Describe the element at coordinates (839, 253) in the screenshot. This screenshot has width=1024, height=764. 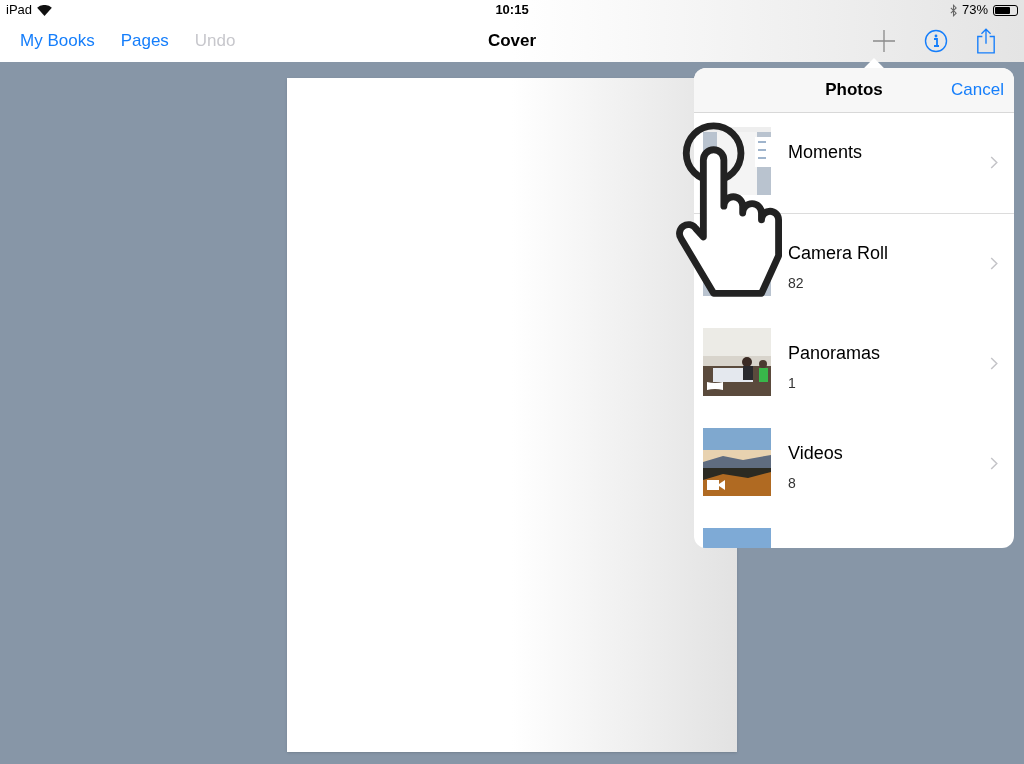
I see `album-name: Camera Roll` at that location.